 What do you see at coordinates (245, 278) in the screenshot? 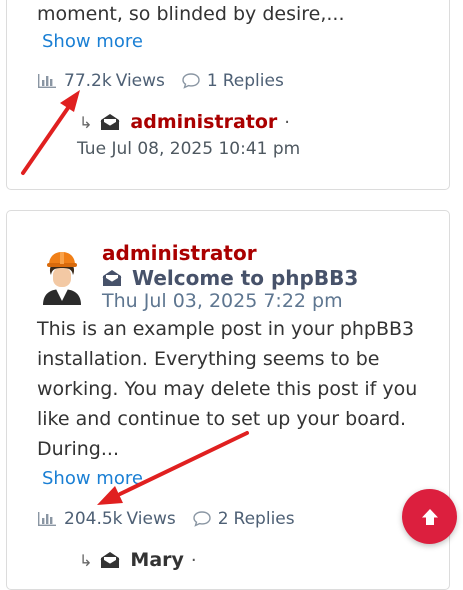
I see `topic-title-link: Welcome to phpBB3` at bounding box center [245, 278].